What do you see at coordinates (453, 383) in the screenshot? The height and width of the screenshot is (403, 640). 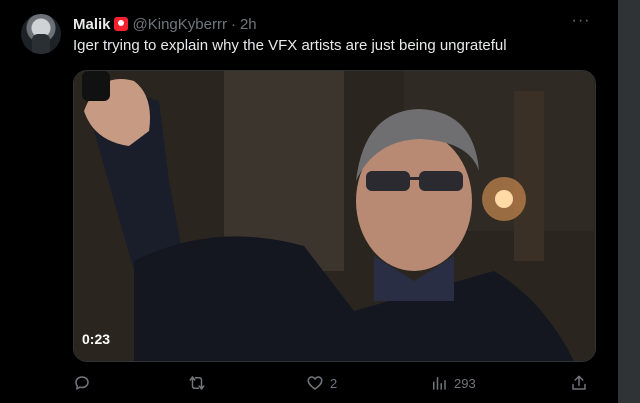 I see `views-button: 293` at bounding box center [453, 383].